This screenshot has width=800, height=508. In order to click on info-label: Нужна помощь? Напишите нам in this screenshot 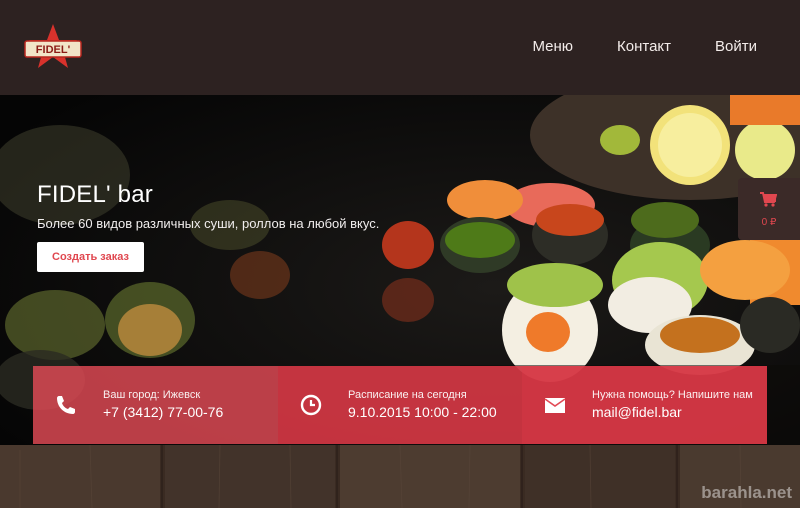, I will do `click(672, 395)`.